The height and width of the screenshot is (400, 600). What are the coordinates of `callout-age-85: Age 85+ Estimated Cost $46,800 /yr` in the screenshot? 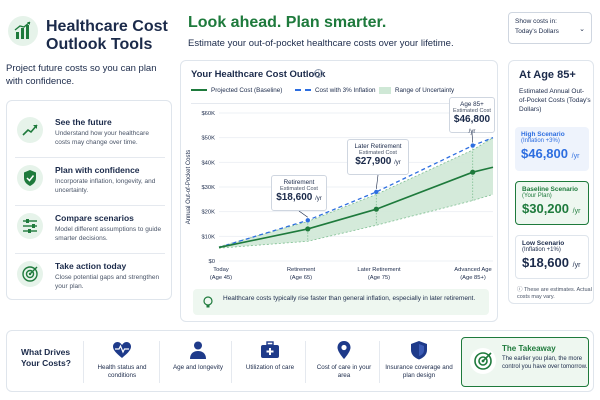 It's located at (472, 116).